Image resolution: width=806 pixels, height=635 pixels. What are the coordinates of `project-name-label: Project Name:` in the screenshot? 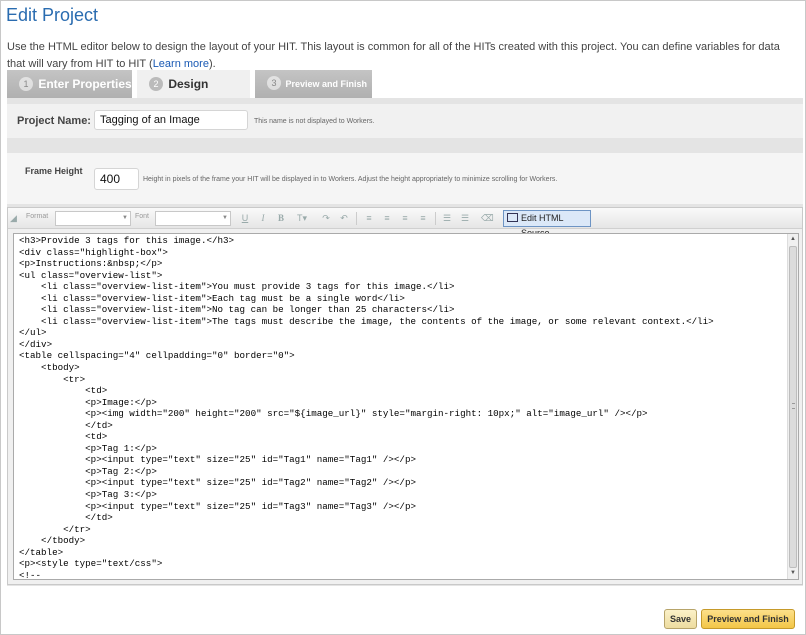 It's located at (54, 121).